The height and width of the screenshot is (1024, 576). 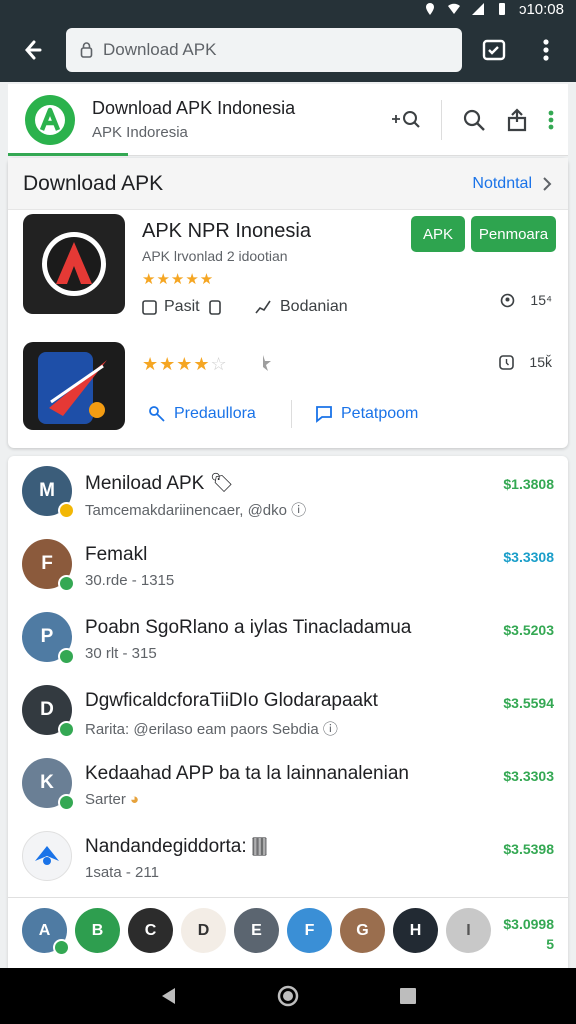 I want to click on app-name: APK NPR Inonesia, so click(x=226, y=231).